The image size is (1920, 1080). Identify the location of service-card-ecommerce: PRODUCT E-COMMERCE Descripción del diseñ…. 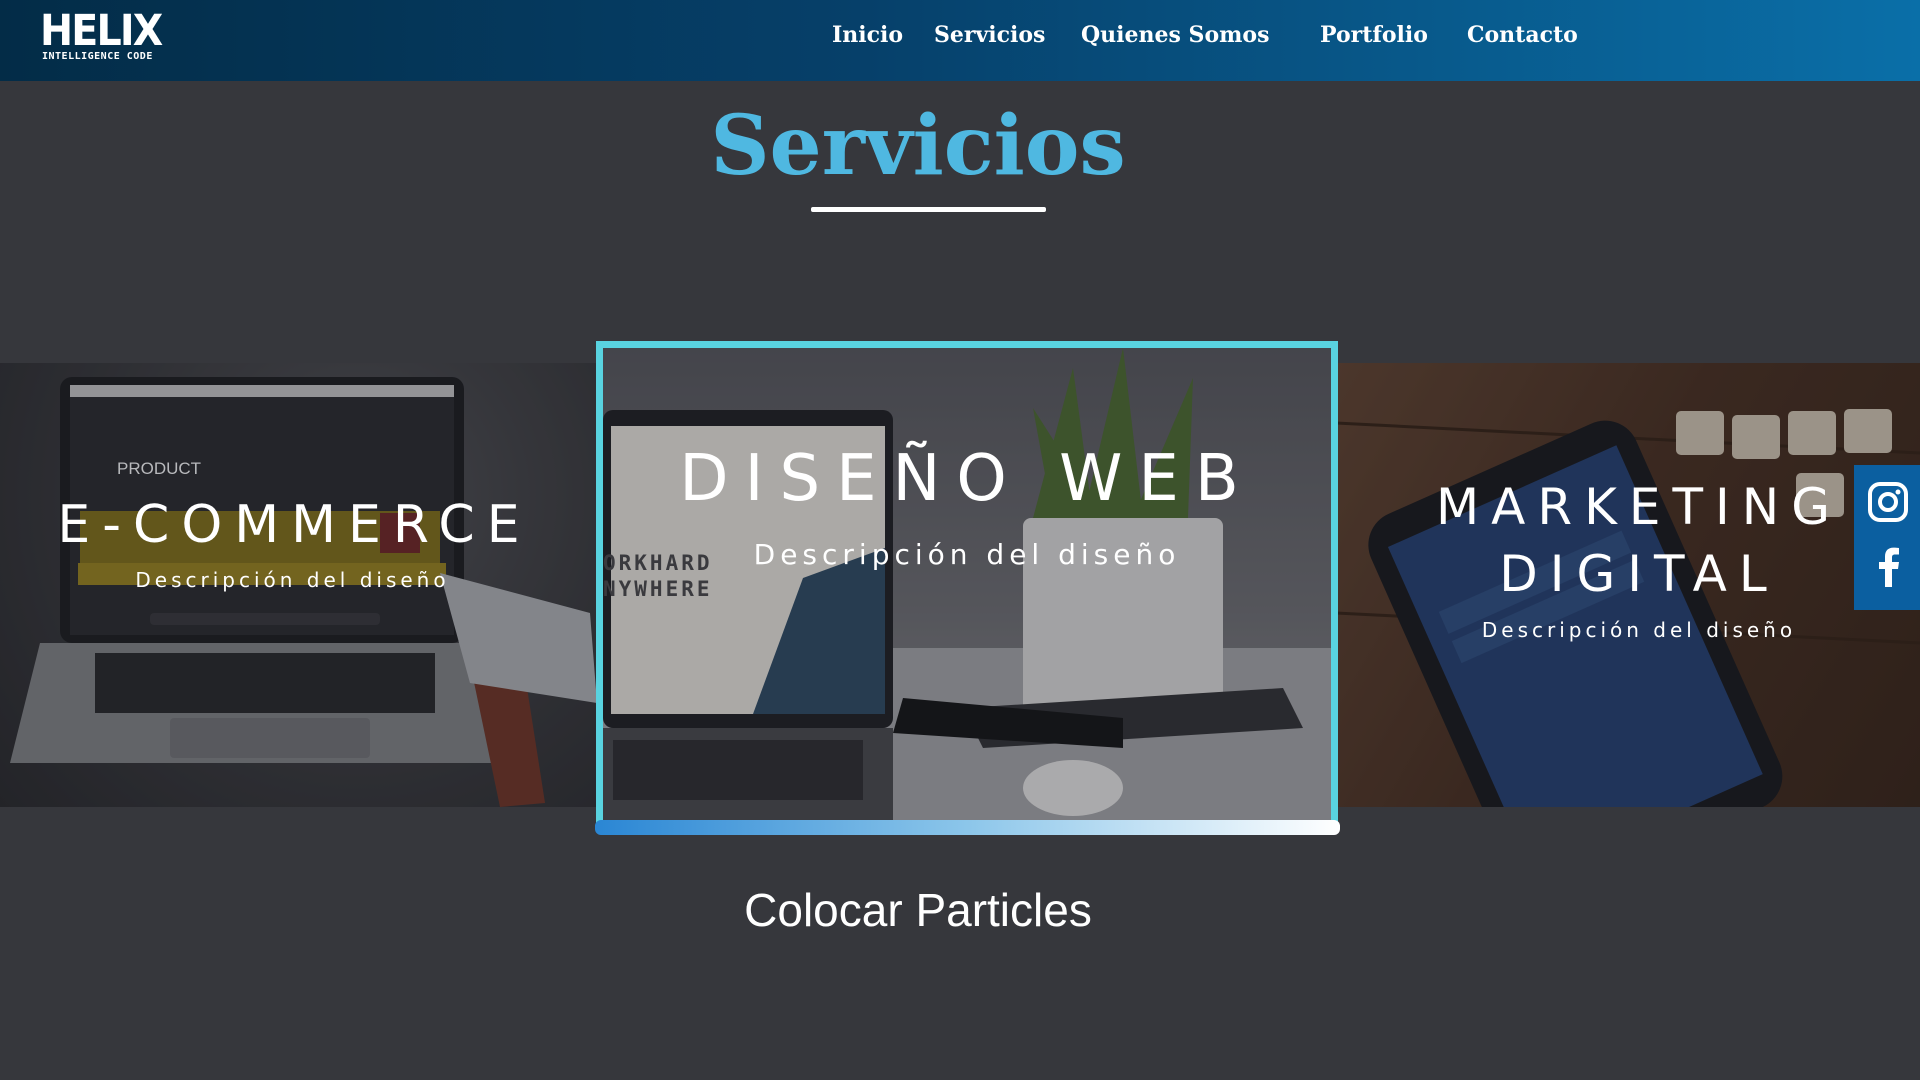
(298, 585).